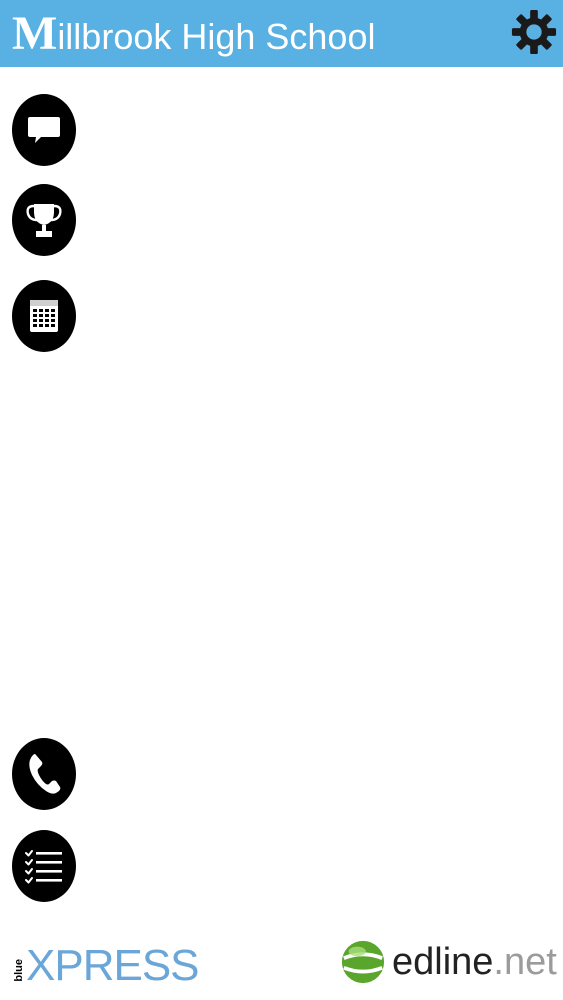 This screenshot has height=1000, width=563. Describe the element at coordinates (443, 962) in the screenshot. I see `edline-name-text: edline` at that location.